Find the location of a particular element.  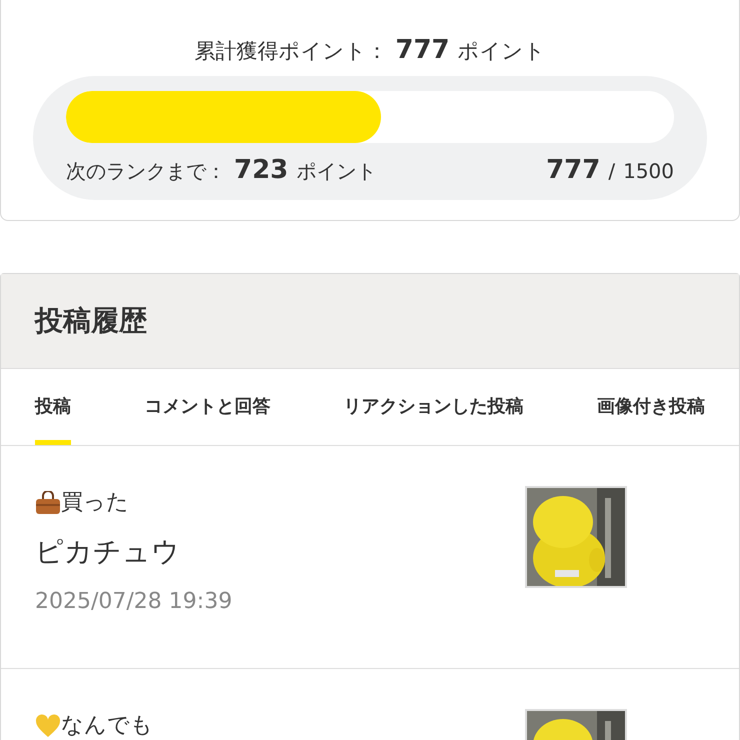

post-date: 2025/07/28 19:39 is located at coordinates (133, 602).